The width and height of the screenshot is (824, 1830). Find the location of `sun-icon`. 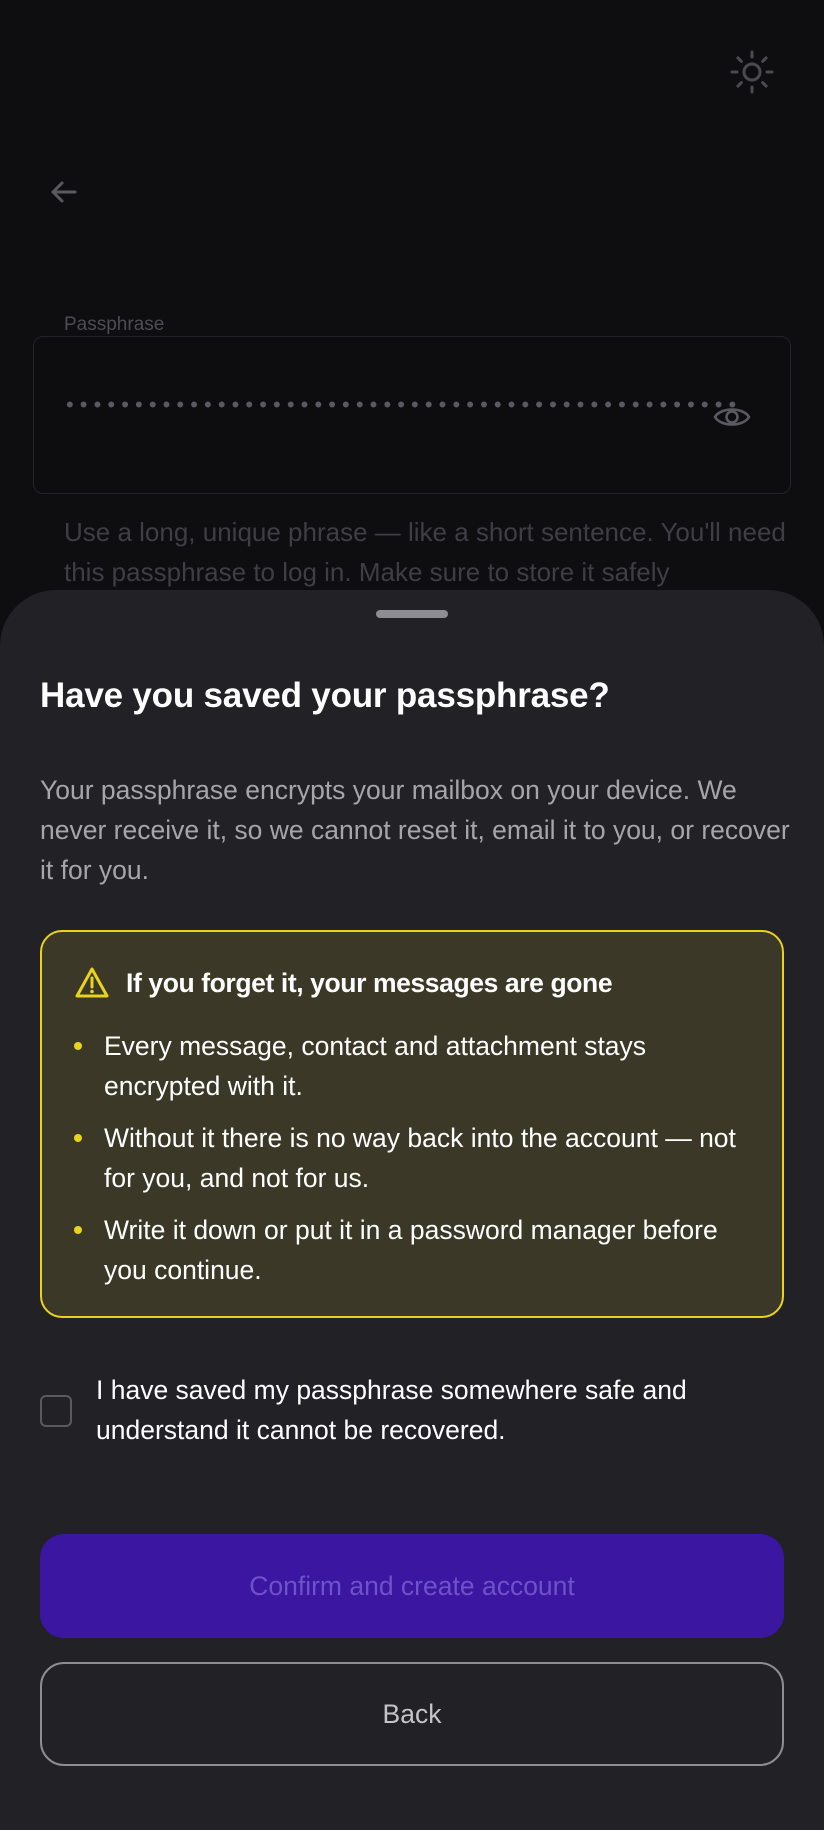

sun-icon is located at coordinates (752, 72).